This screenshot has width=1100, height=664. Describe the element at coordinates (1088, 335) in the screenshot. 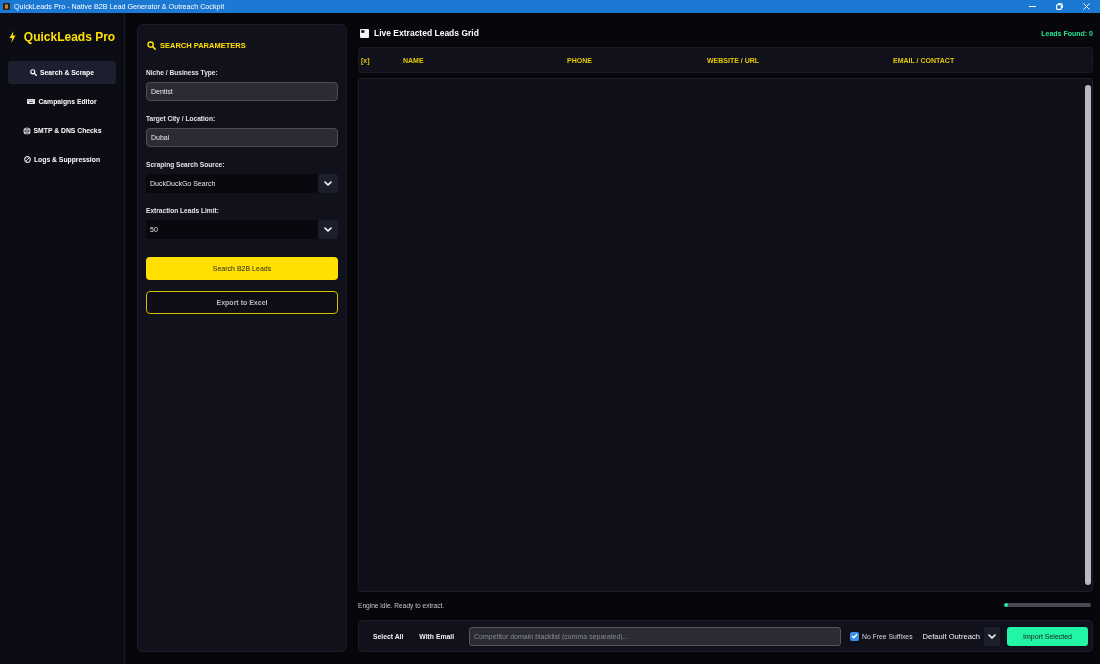

I see `scrollbar` at that location.